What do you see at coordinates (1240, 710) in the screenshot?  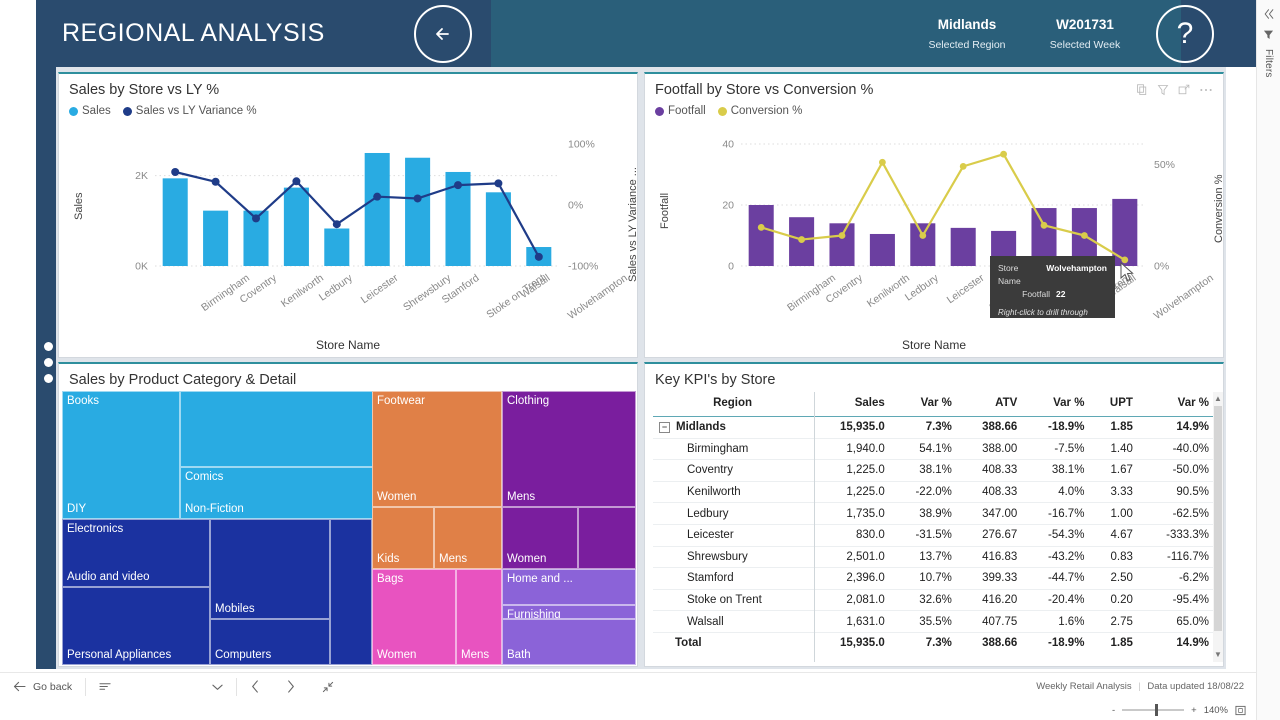 I see `fit-to-page-icon` at bounding box center [1240, 710].